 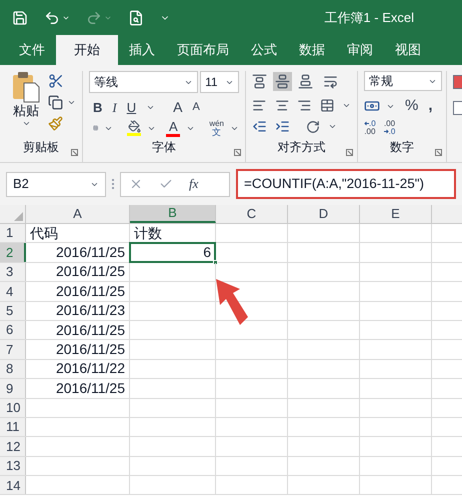 I want to click on ribbon-tab: 插入, so click(x=142, y=50).